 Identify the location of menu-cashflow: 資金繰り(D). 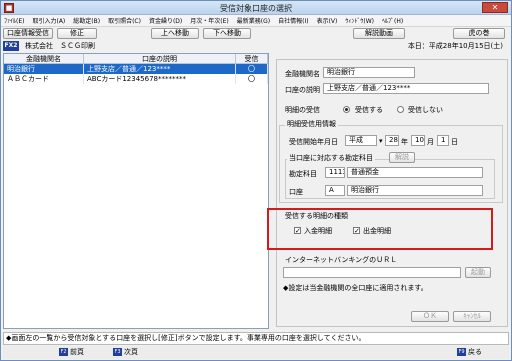
(165, 20).